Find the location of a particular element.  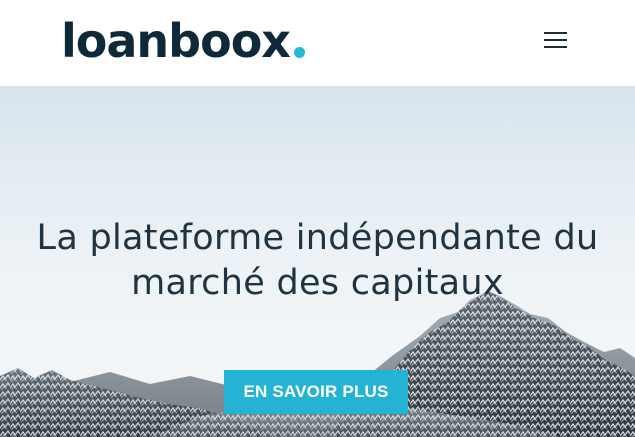

en-savoir-plus-button: EN SAVOIR PLUS is located at coordinates (316, 392).